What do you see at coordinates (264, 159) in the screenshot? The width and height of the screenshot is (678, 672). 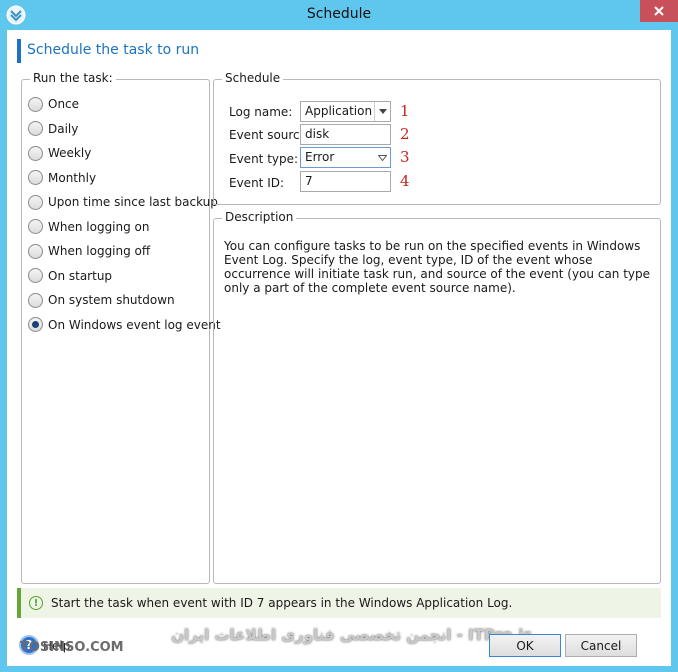 I see `event-type-label: Event type:` at bounding box center [264, 159].